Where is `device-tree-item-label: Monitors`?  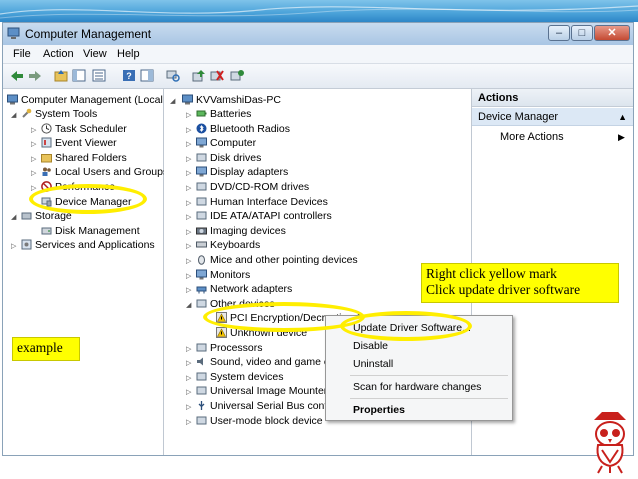 device-tree-item-label: Monitors is located at coordinates (230, 274).